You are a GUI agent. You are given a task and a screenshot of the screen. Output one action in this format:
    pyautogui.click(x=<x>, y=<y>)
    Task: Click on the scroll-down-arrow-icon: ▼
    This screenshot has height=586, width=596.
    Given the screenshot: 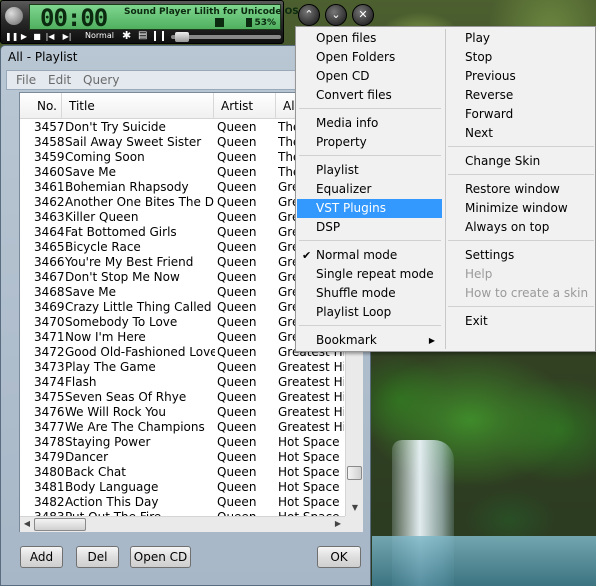 What is the action you would take?
    pyautogui.click(x=355, y=508)
    